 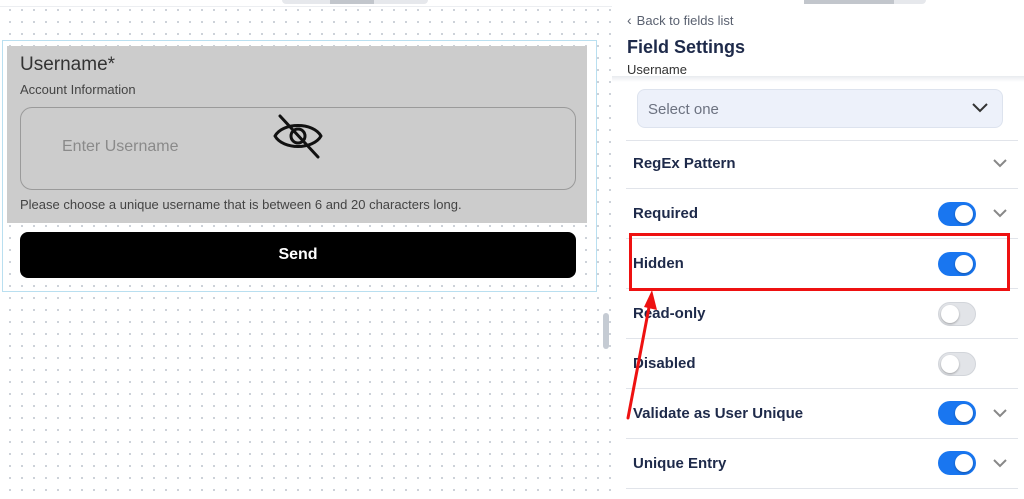 What do you see at coordinates (818, 79) in the screenshot?
I see `panel-header-shadow` at bounding box center [818, 79].